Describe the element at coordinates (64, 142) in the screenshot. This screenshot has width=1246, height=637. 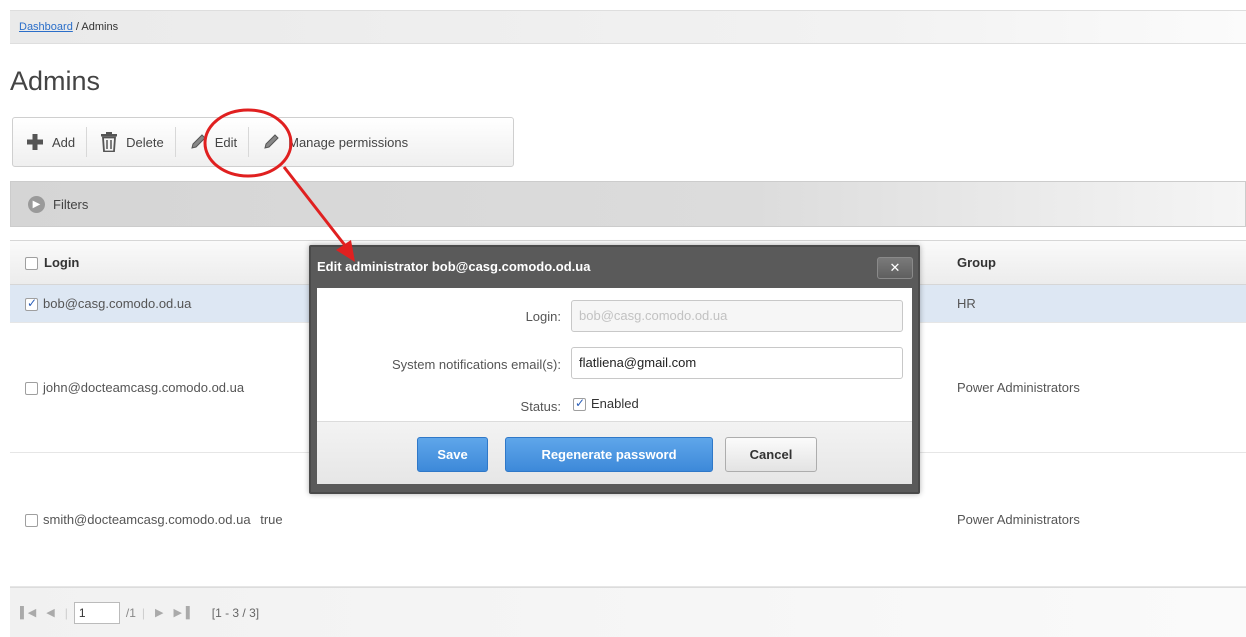
I see `add-button-label: Add` at that location.